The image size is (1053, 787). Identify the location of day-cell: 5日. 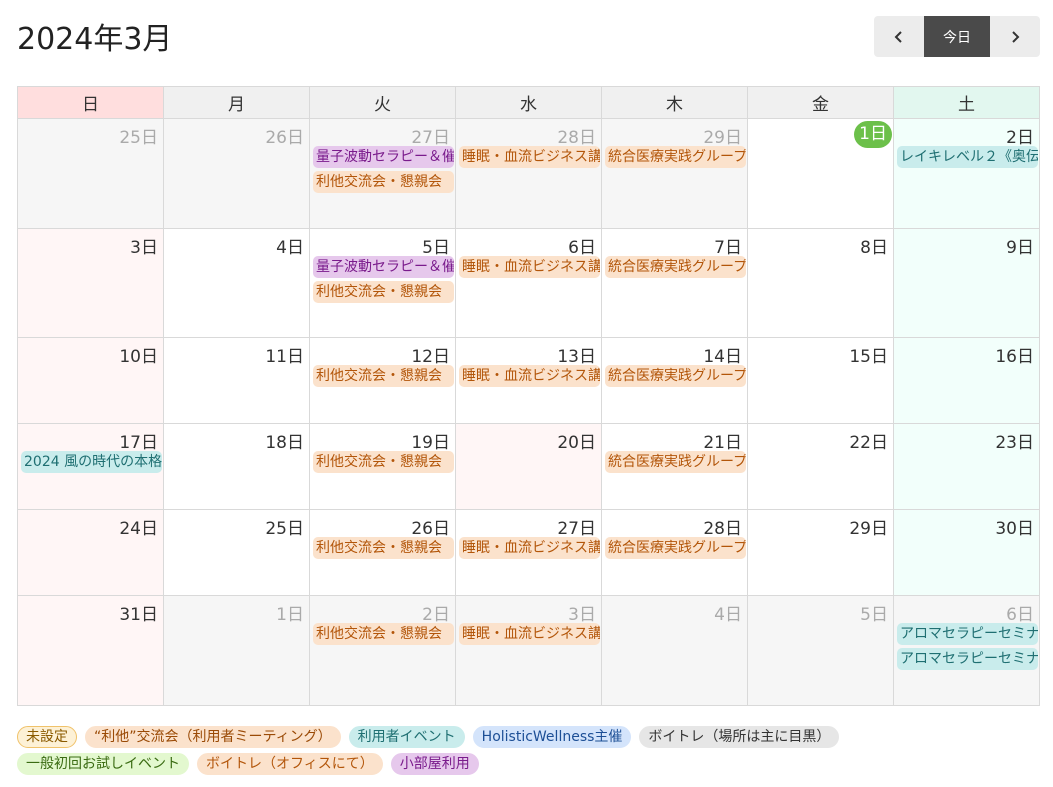
(820, 650).